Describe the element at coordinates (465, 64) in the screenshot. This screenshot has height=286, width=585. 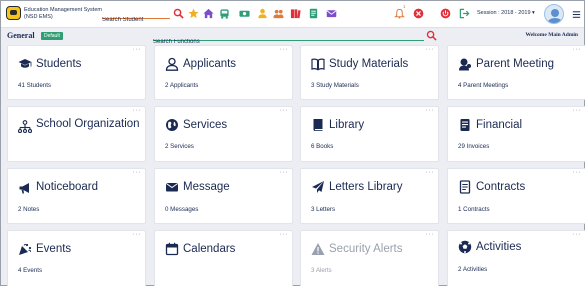
I see `parent-meeting-icon` at that location.